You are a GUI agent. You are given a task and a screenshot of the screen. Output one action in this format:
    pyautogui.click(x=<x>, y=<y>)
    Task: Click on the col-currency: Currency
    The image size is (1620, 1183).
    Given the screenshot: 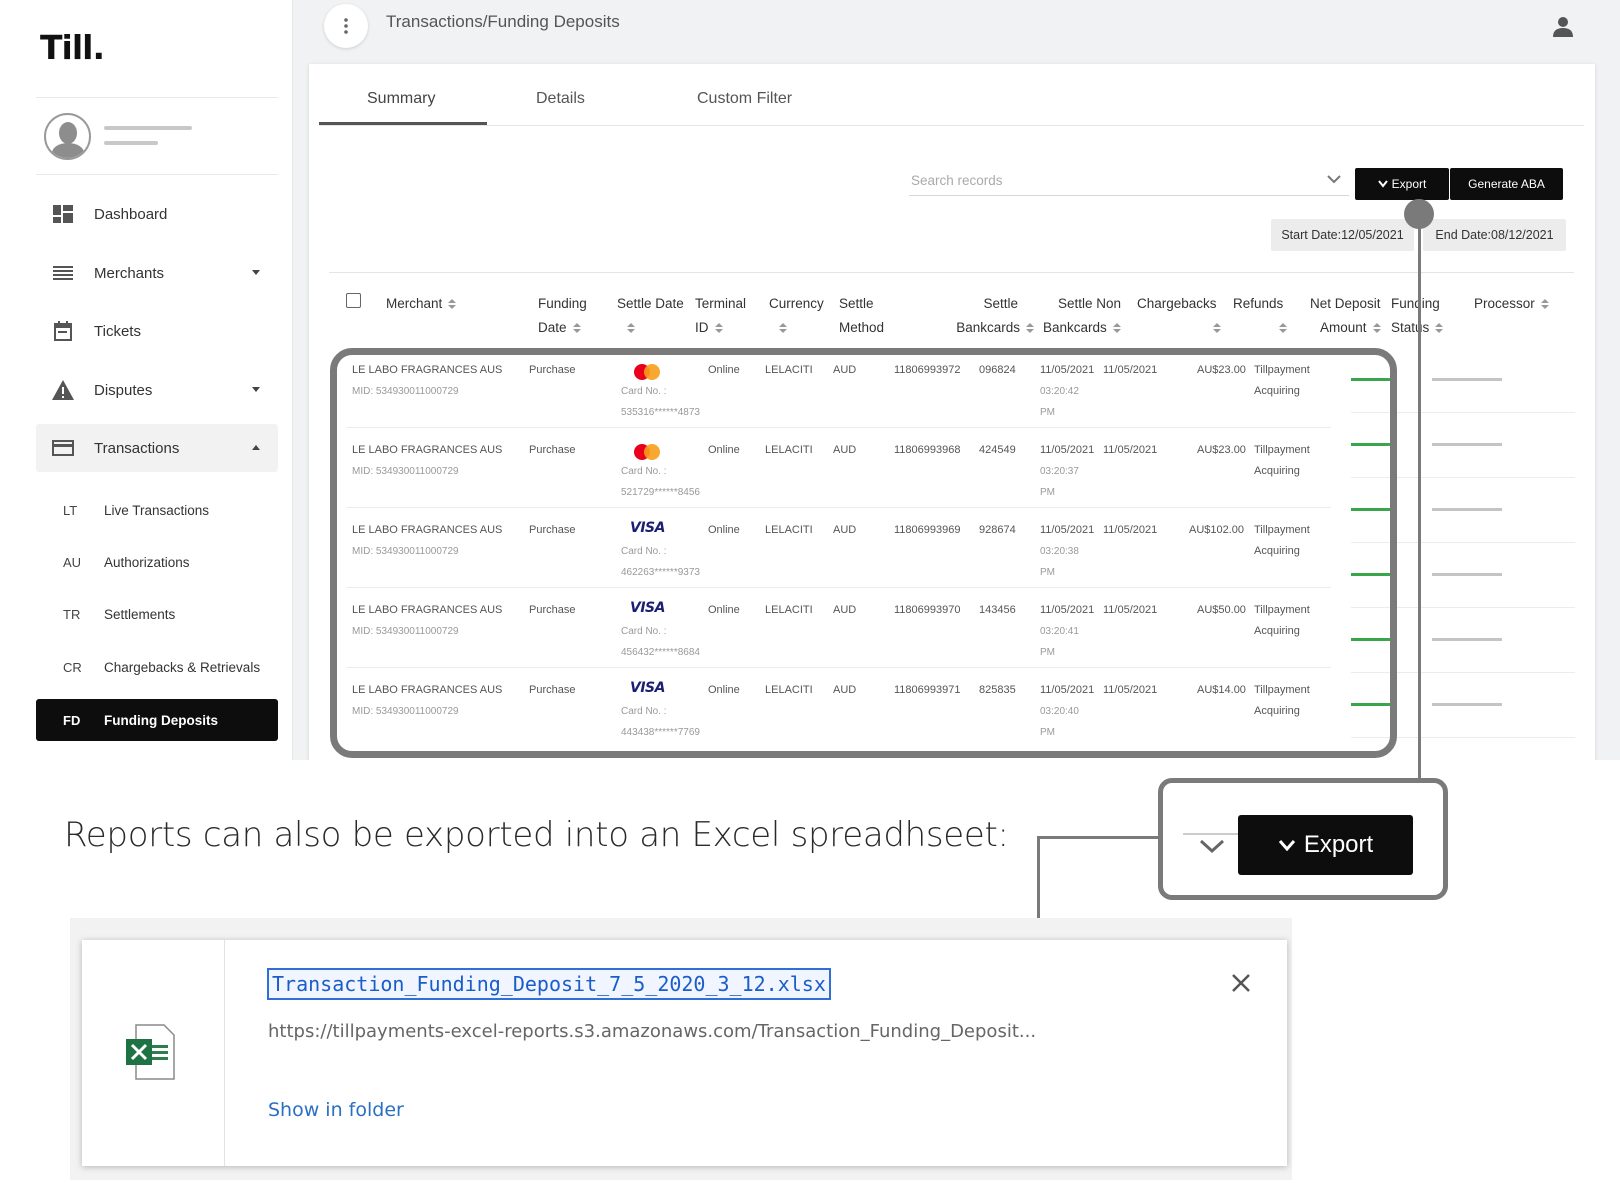 What is the action you would take?
    pyautogui.click(x=796, y=316)
    